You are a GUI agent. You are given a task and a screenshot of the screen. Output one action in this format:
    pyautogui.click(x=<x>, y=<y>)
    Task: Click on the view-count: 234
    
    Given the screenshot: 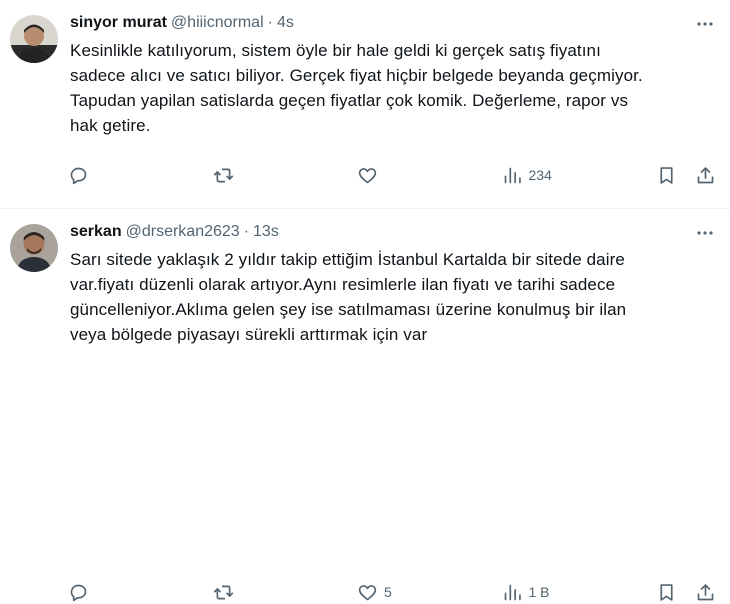 What is the action you would take?
    pyautogui.click(x=540, y=175)
    